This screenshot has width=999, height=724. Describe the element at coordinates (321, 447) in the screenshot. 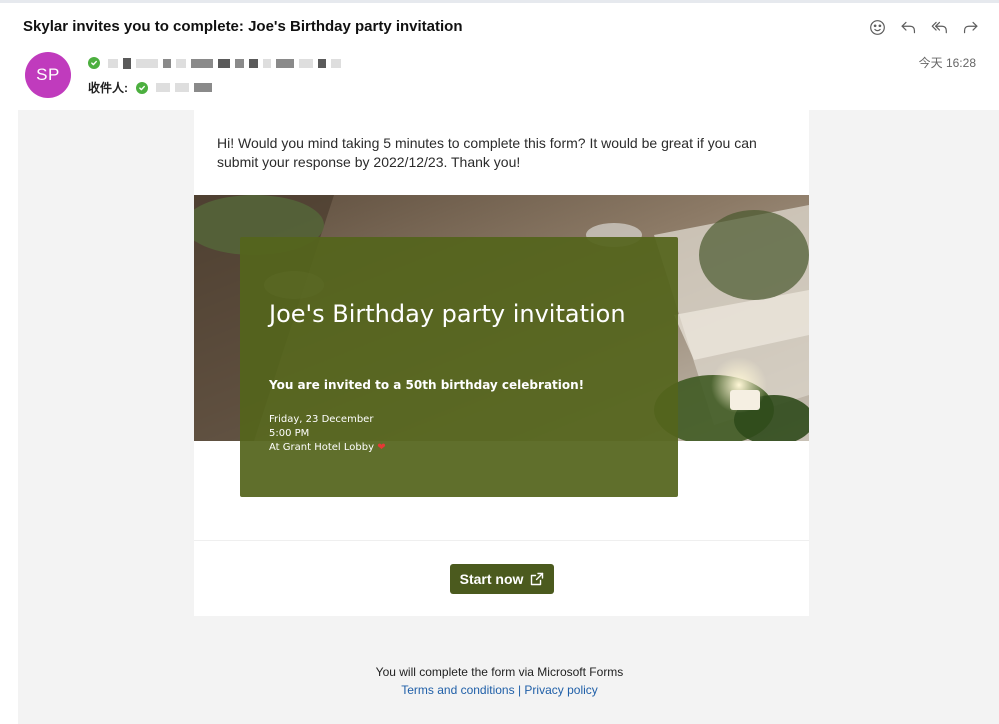

I see `event-location: At Grant Hotel Lobby` at that location.